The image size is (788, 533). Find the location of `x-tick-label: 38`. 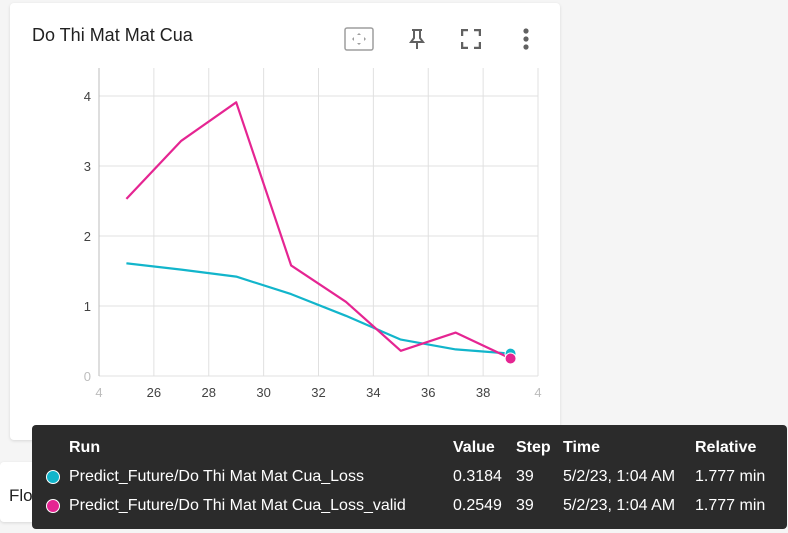

x-tick-label: 38 is located at coordinates (483, 392).